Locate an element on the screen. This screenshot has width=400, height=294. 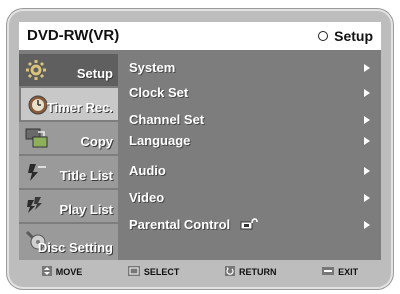
menu-item-label: Channel Set is located at coordinates (167, 119).